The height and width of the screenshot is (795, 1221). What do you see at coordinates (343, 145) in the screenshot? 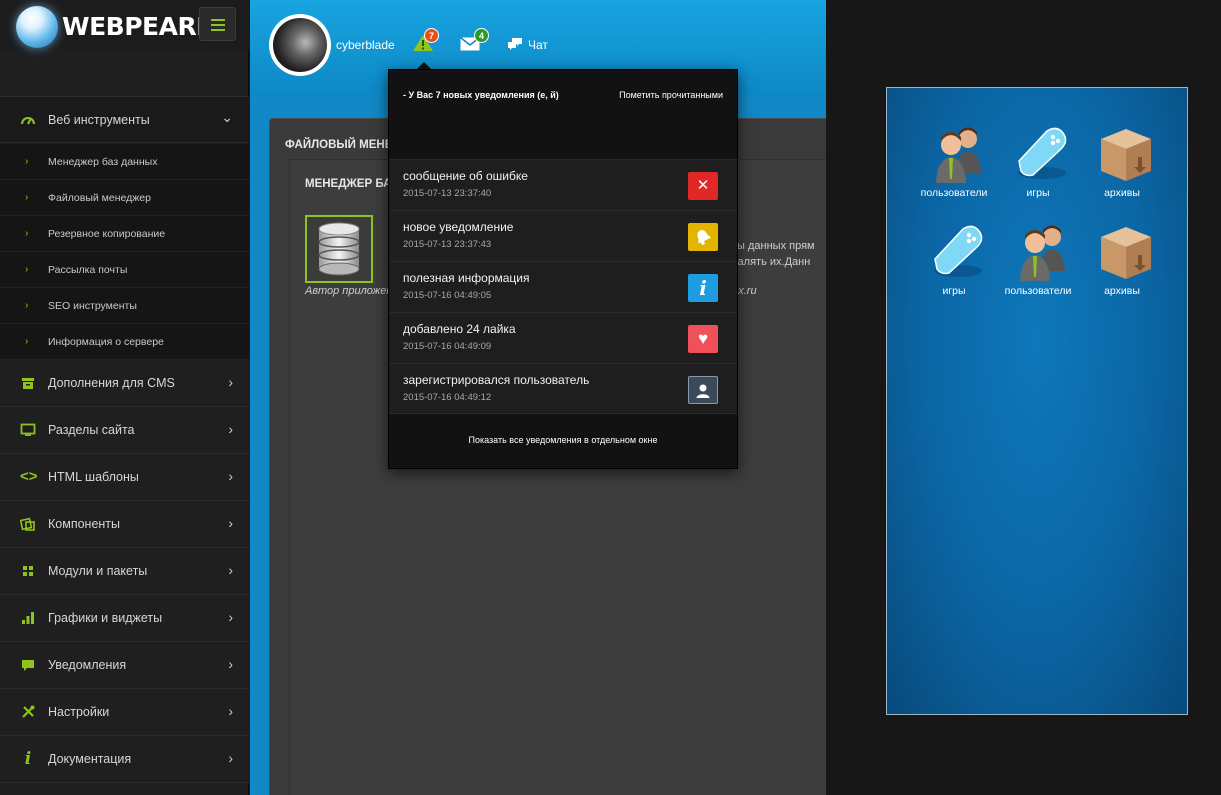
I see `panel-title: ФАЙЛОВЫЙ МЕНЕД` at bounding box center [343, 145].